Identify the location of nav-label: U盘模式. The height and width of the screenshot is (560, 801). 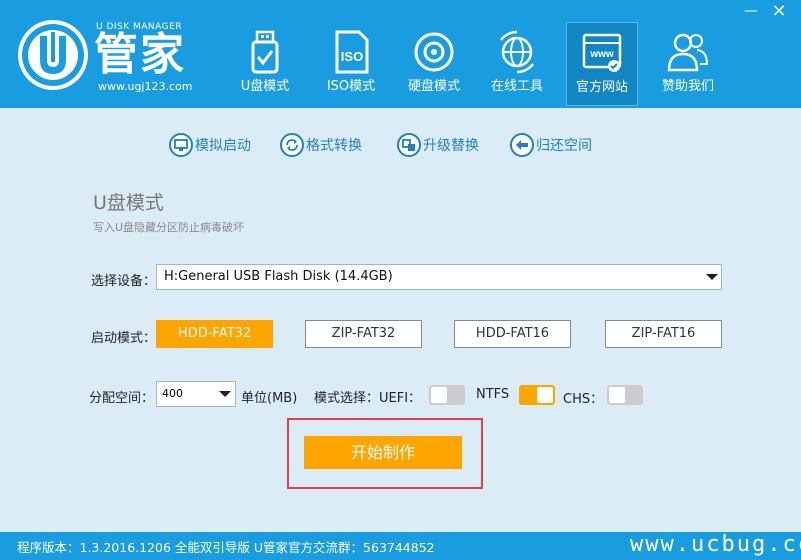
(265, 86).